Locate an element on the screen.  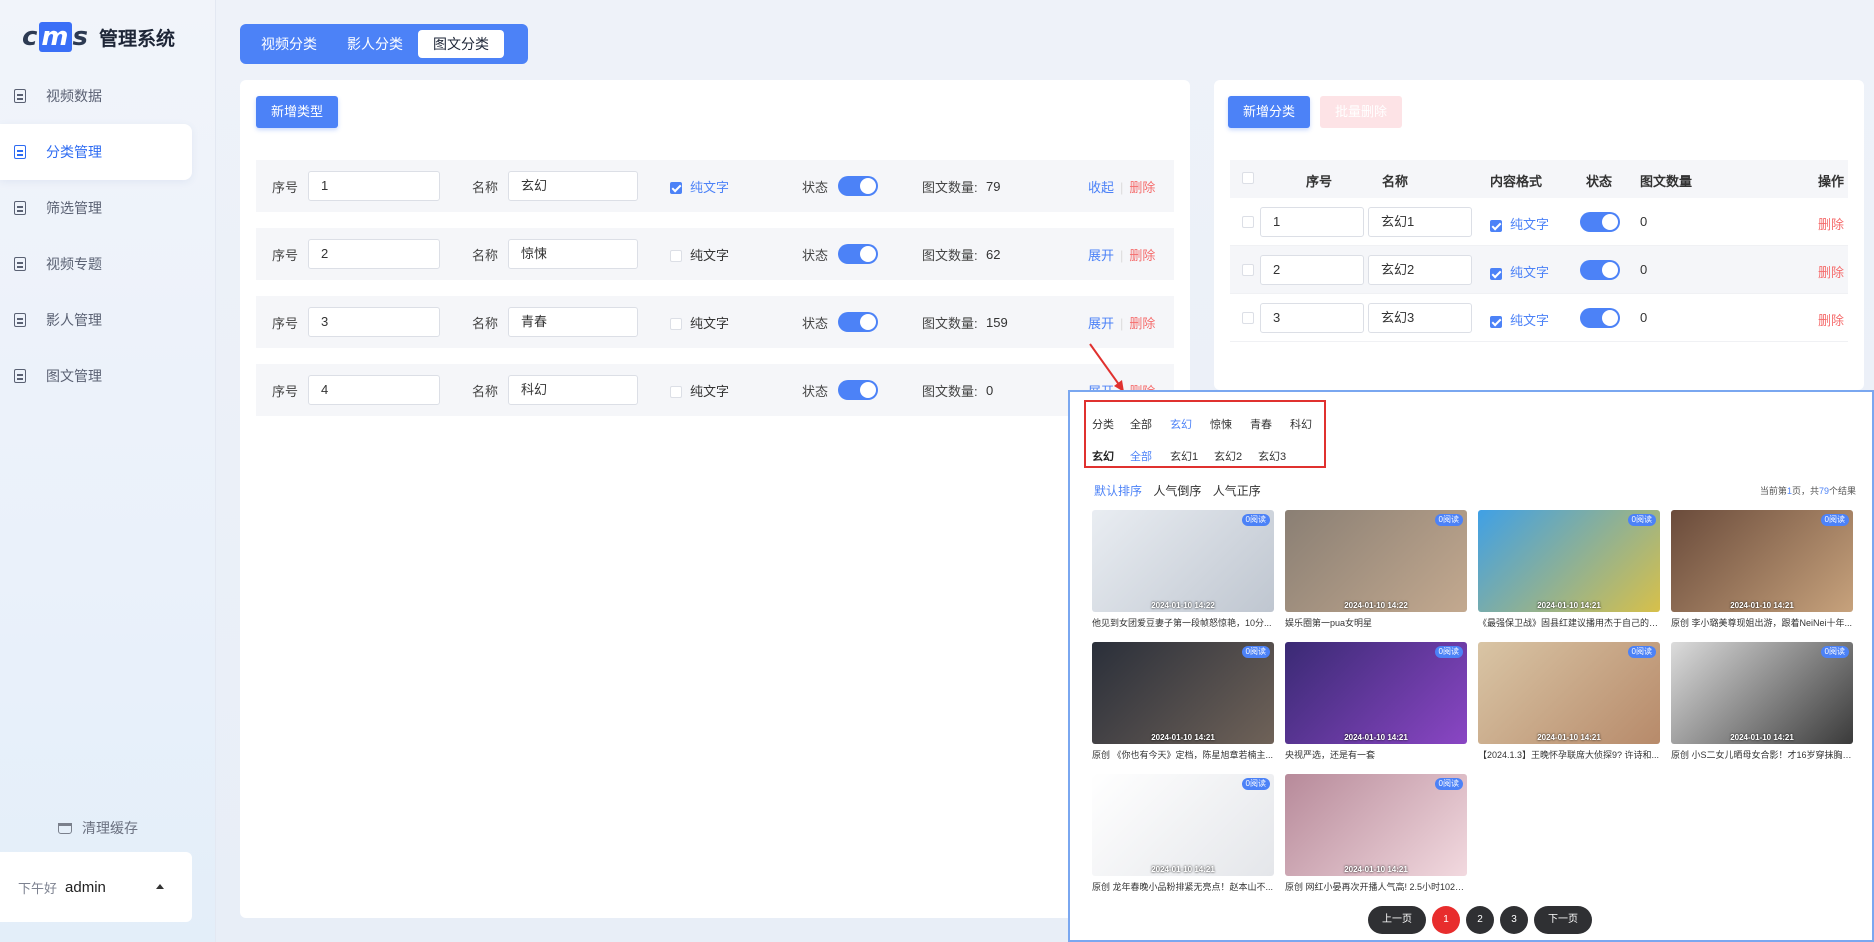
filter-option: 玄幻2 is located at coordinates (1228, 456).